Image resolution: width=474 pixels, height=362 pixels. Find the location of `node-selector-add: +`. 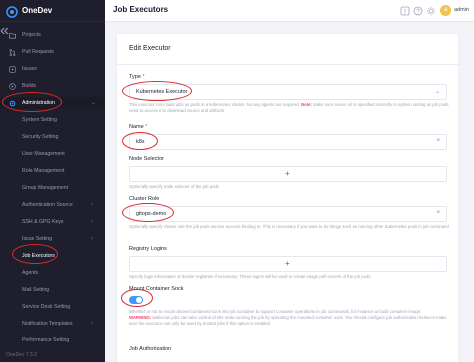

node-selector-add: + is located at coordinates (288, 174).